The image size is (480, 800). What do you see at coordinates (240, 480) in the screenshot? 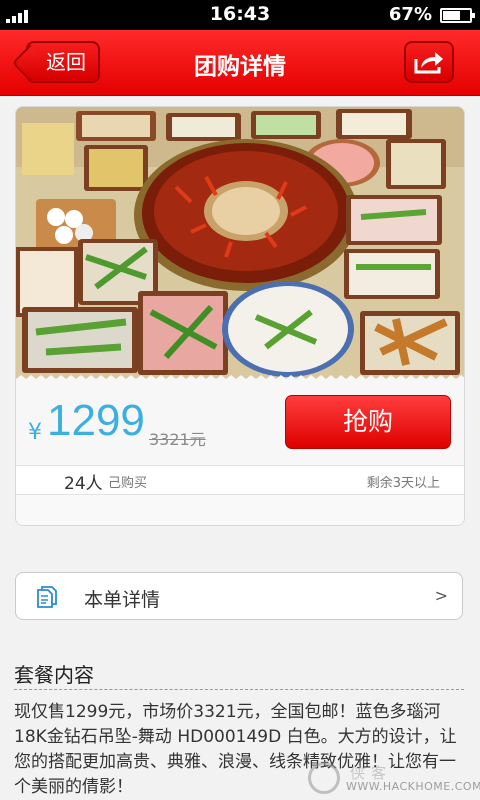
I see `stats-row: 24人 己购买 剩余3天以上` at bounding box center [240, 480].